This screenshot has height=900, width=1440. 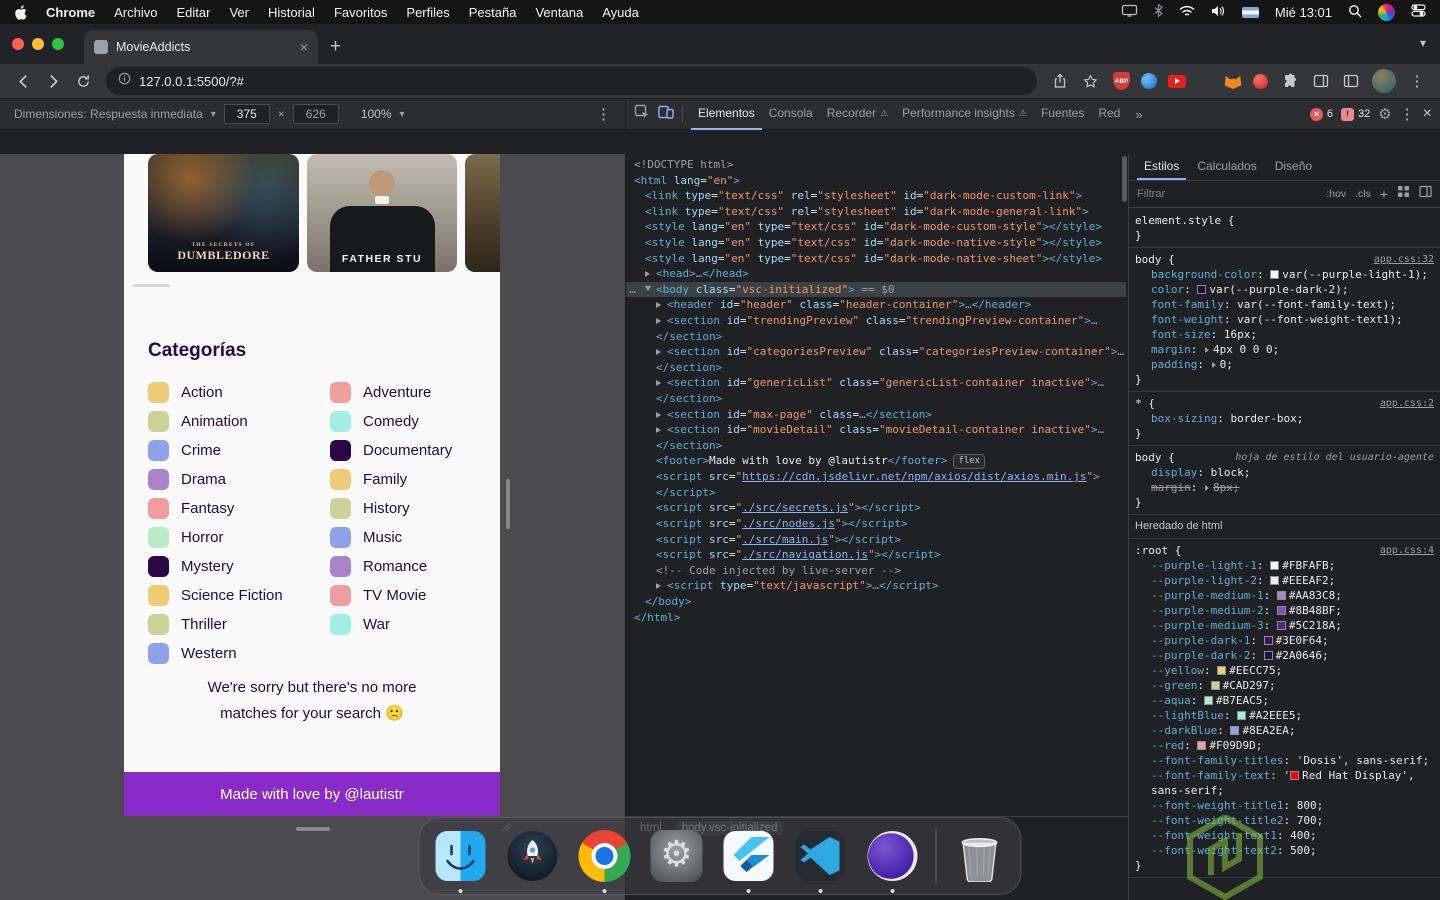 What do you see at coordinates (427, 12) in the screenshot?
I see `menu-item-perfiles: Perfiles` at bounding box center [427, 12].